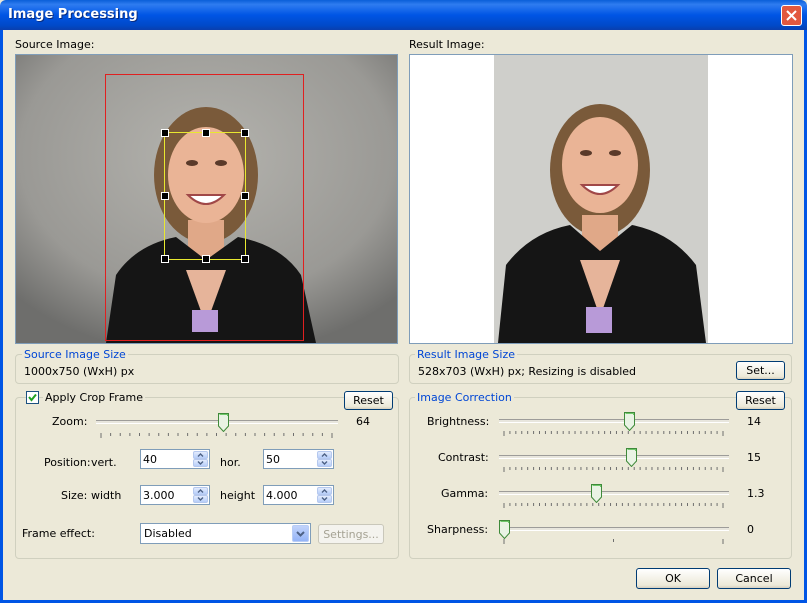 The width and height of the screenshot is (807, 603). Describe the element at coordinates (754, 457) in the screenshot. I see `contrast-value: 15` at that location.